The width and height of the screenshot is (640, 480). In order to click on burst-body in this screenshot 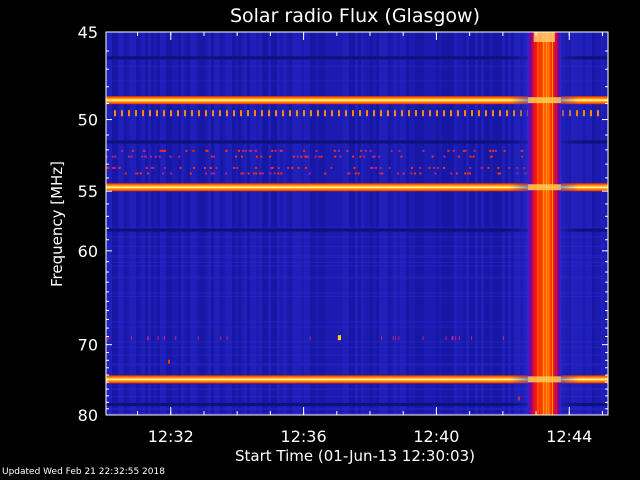, I will do `click(544, 223)`.